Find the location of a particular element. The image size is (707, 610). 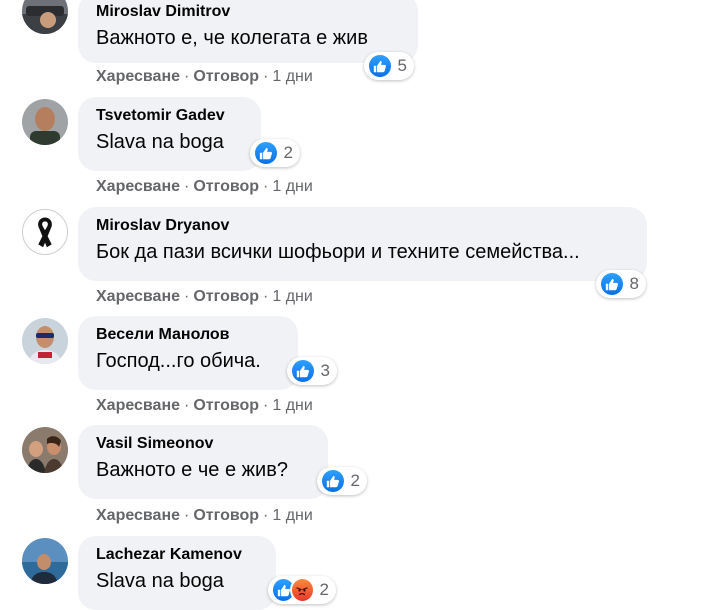

comment-author: Vasil Simeonov is located at coordinates (203, 444).